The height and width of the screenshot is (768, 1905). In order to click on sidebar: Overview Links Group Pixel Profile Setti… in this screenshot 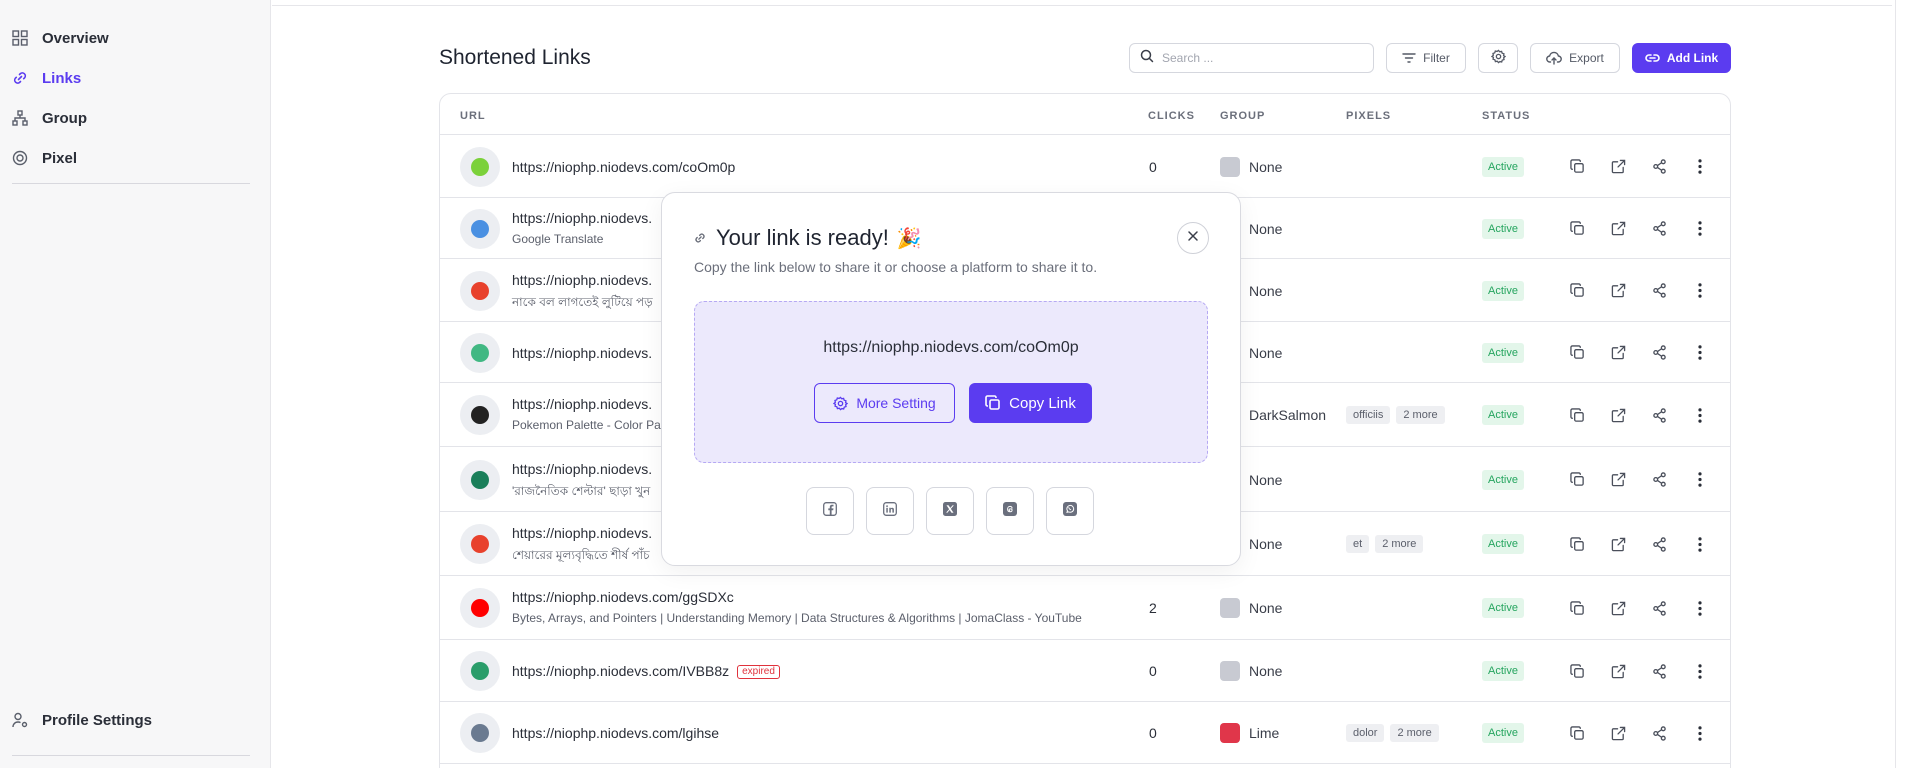, I will do `click(135, 384)`.